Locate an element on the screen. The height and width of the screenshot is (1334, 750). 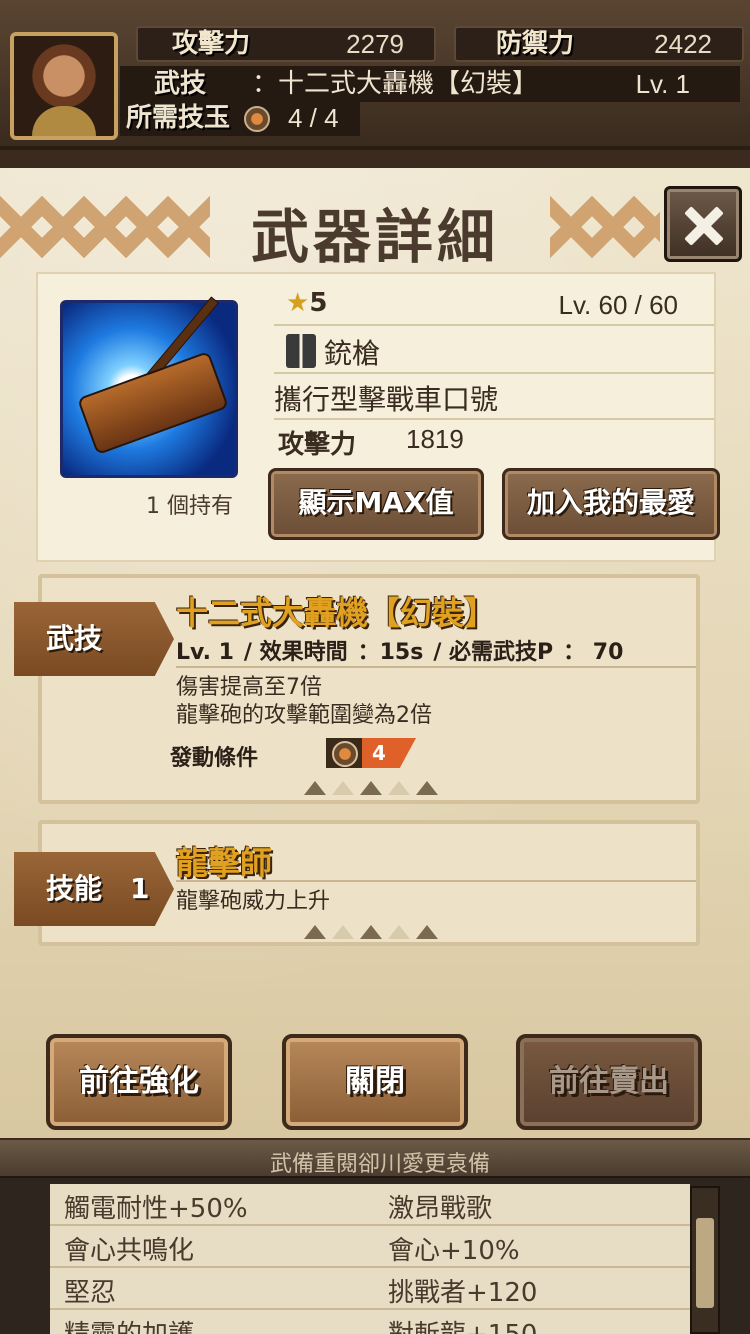
list-item: 對斬龍+150 is located at coordinates (462, 1324).